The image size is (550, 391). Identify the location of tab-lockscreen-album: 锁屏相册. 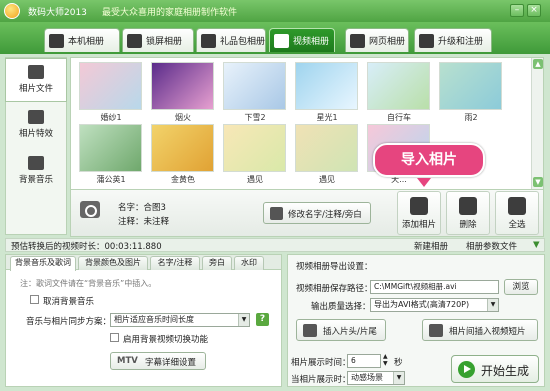
(158, 40).